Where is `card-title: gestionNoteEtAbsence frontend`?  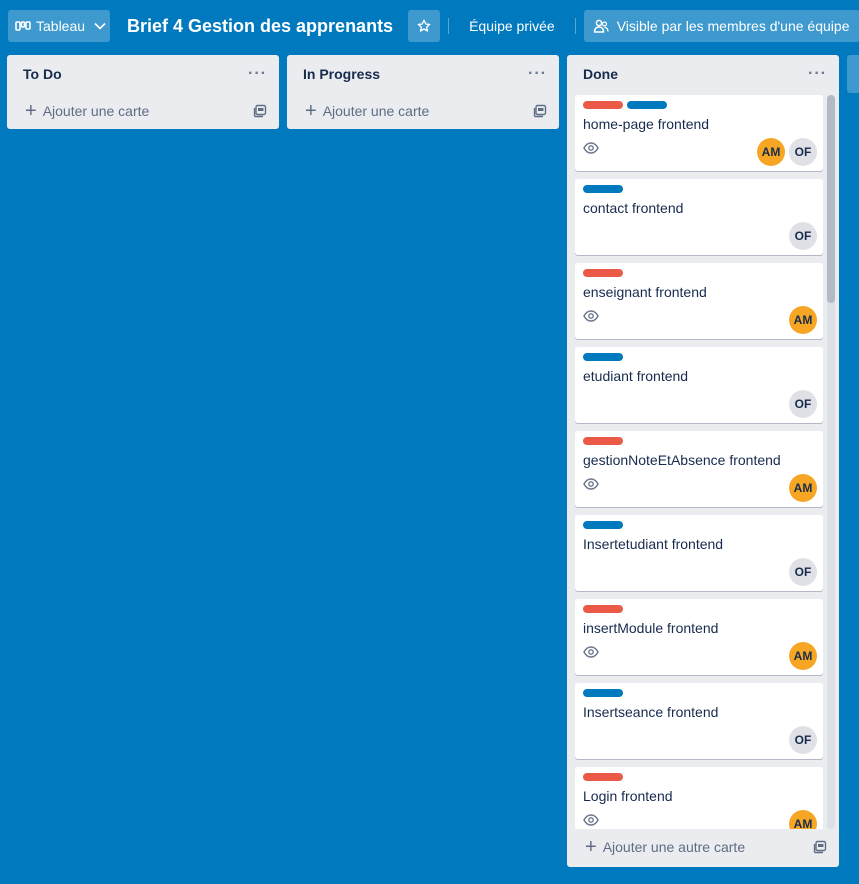 card-title: gestionNoteEtAbsence frontend is located at coordinates (682, 460).